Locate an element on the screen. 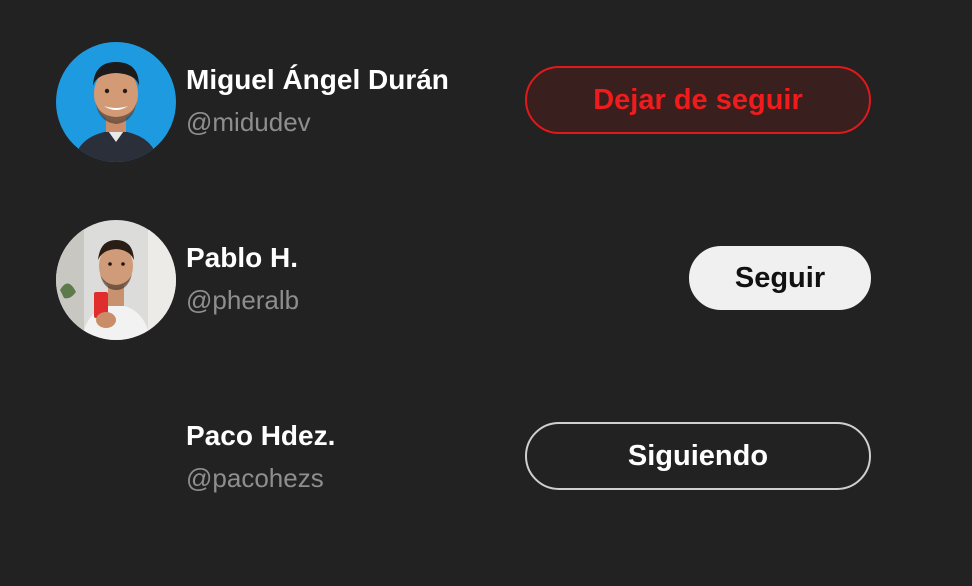 The image size is (972, 586). following-button: Siguiendo is located at coordinates (698, 456).